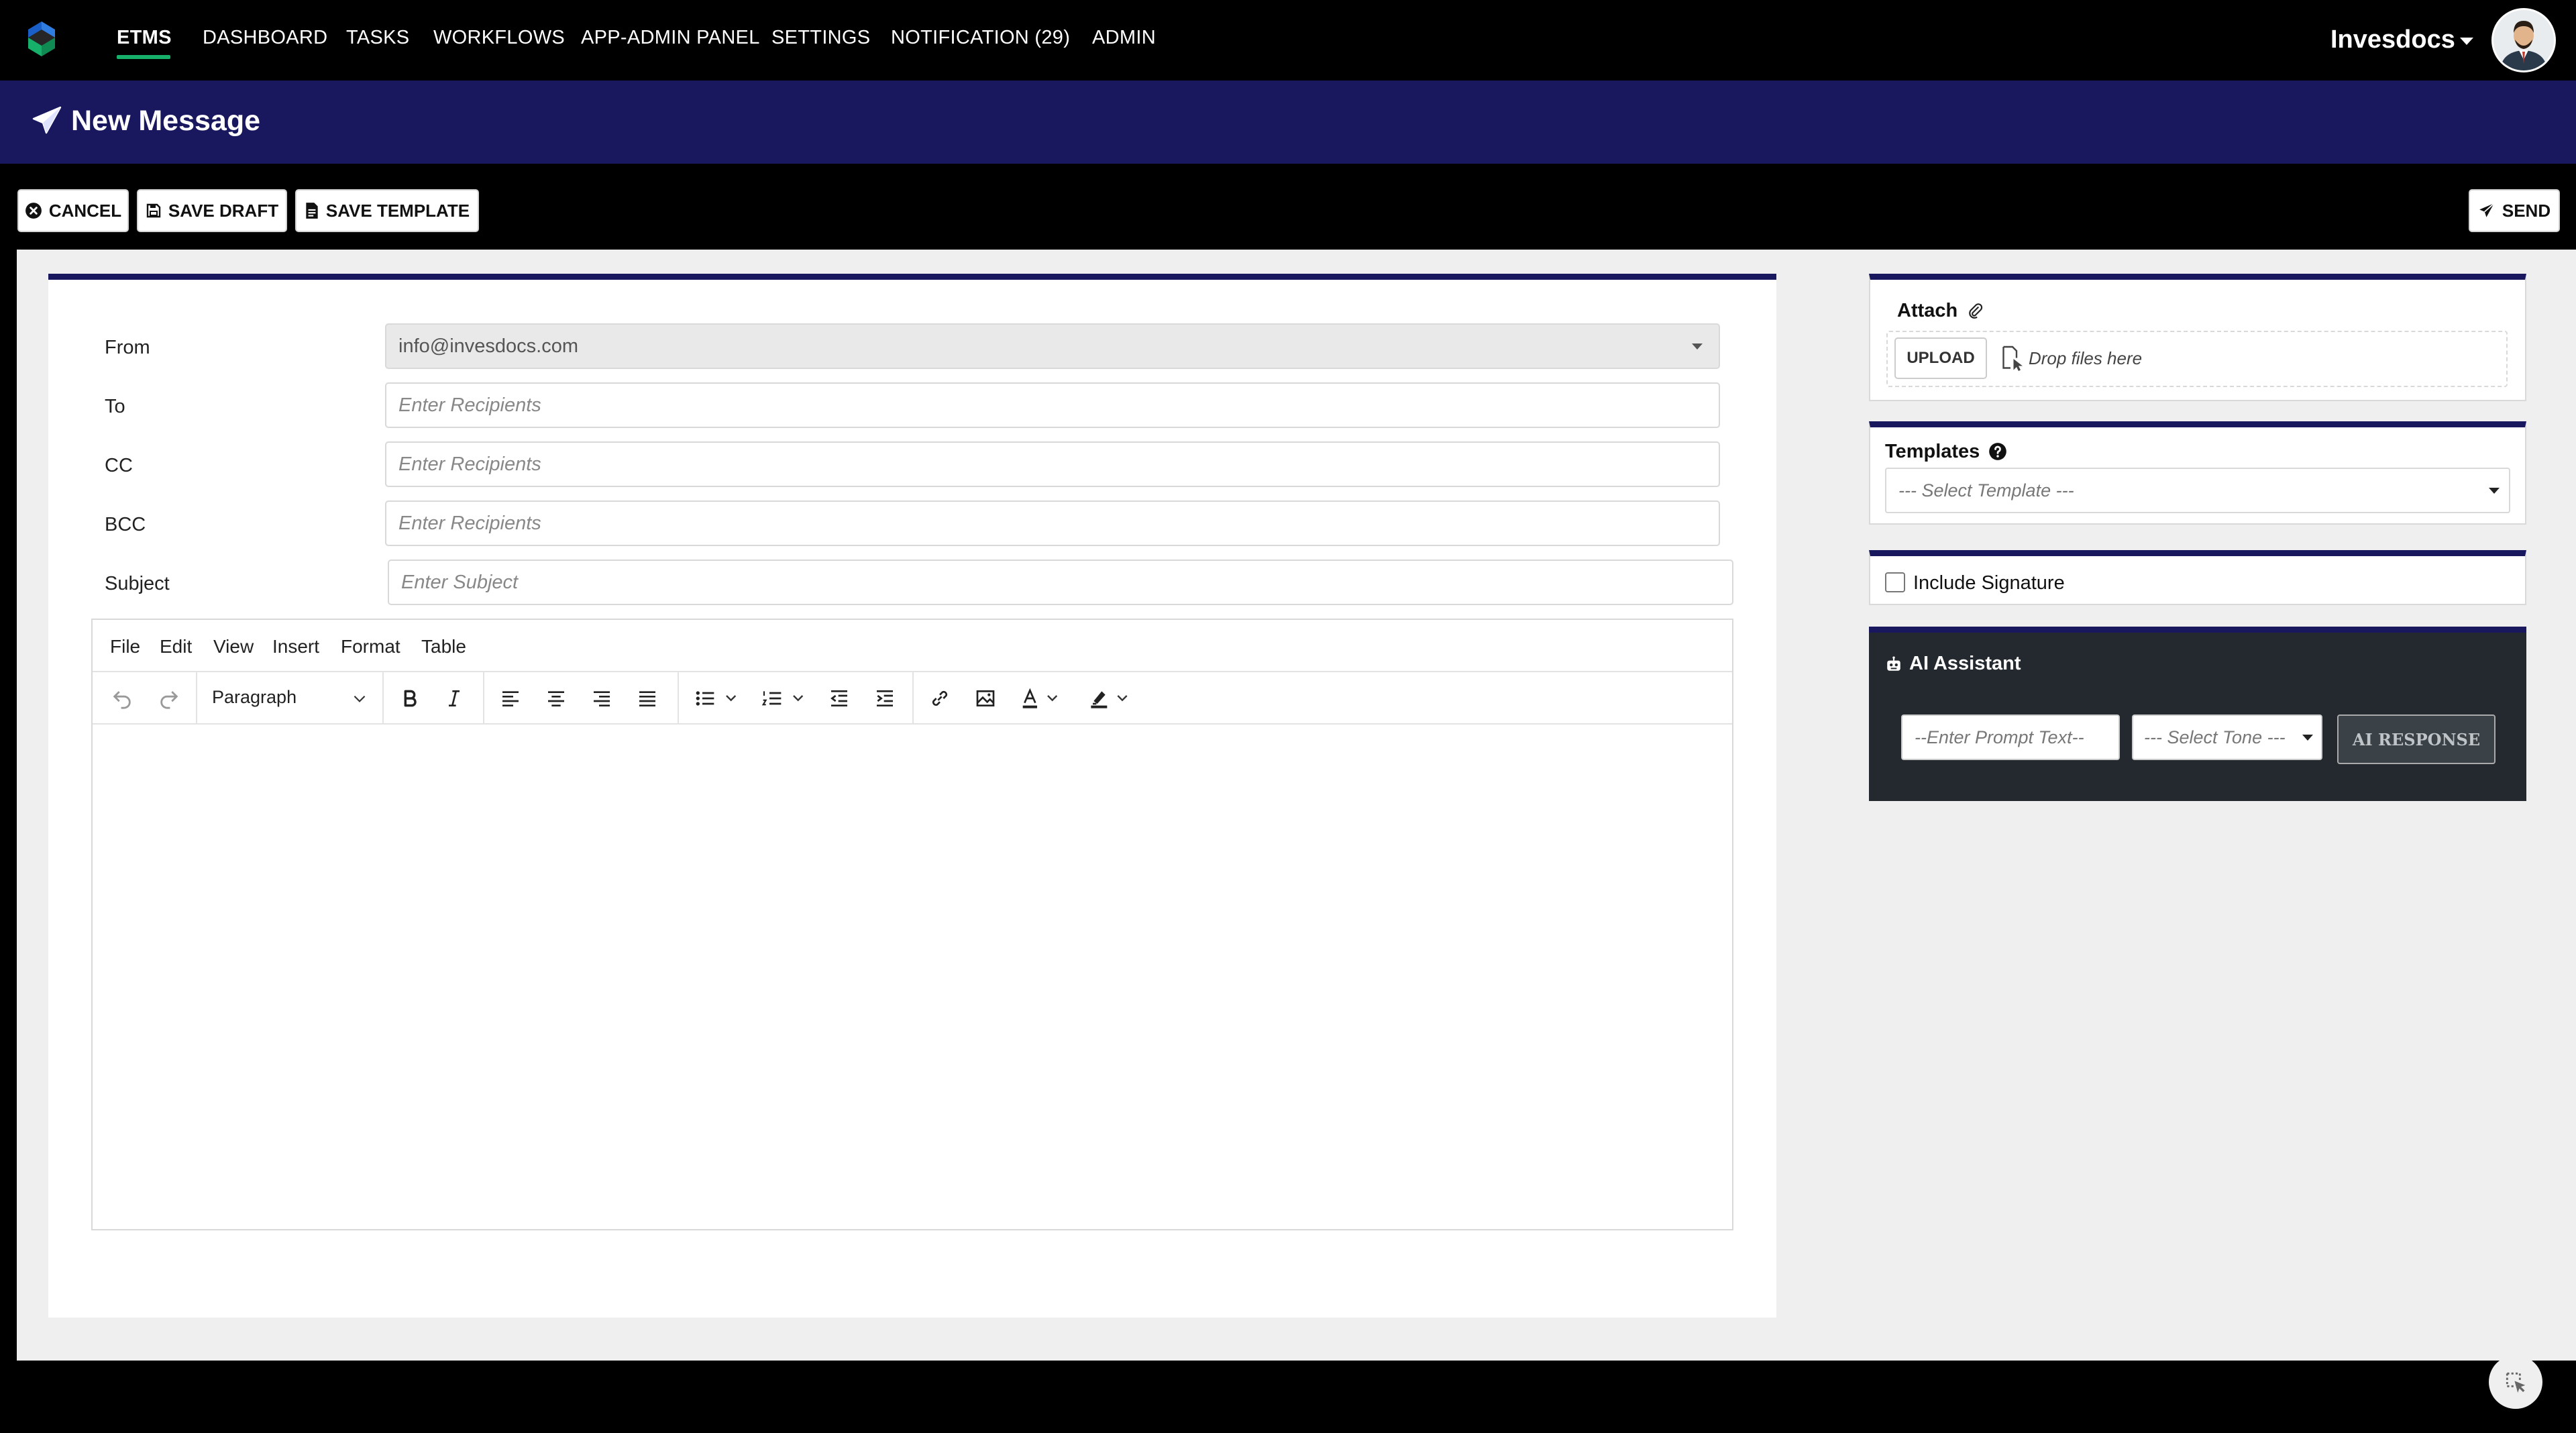  What do you see at coordinates (233, 646) in the screenshot?
I see `menu-view: View` at bounding box center [233, 646].